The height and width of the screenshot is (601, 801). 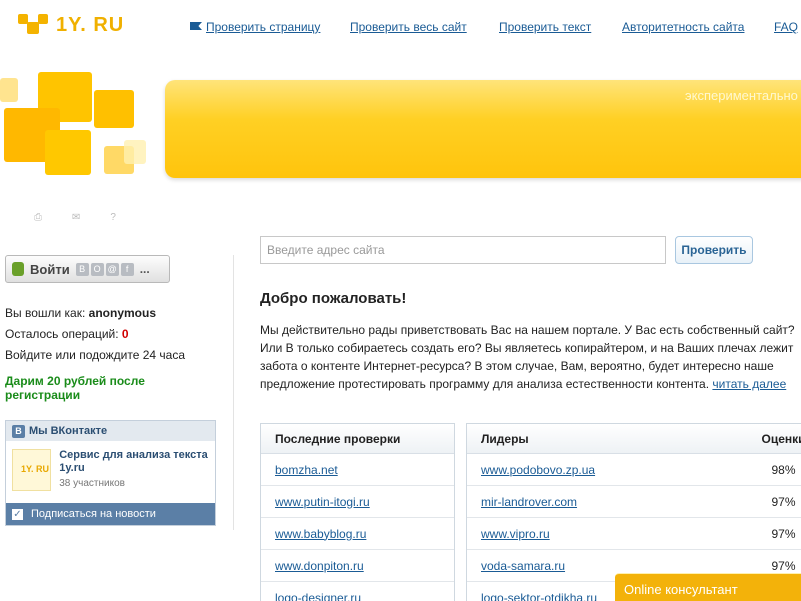 What do you see at coordinates (545, 27) in the screenshot?
I see `nav-check-text: Проверить текст` at bounding box center [545, 27].